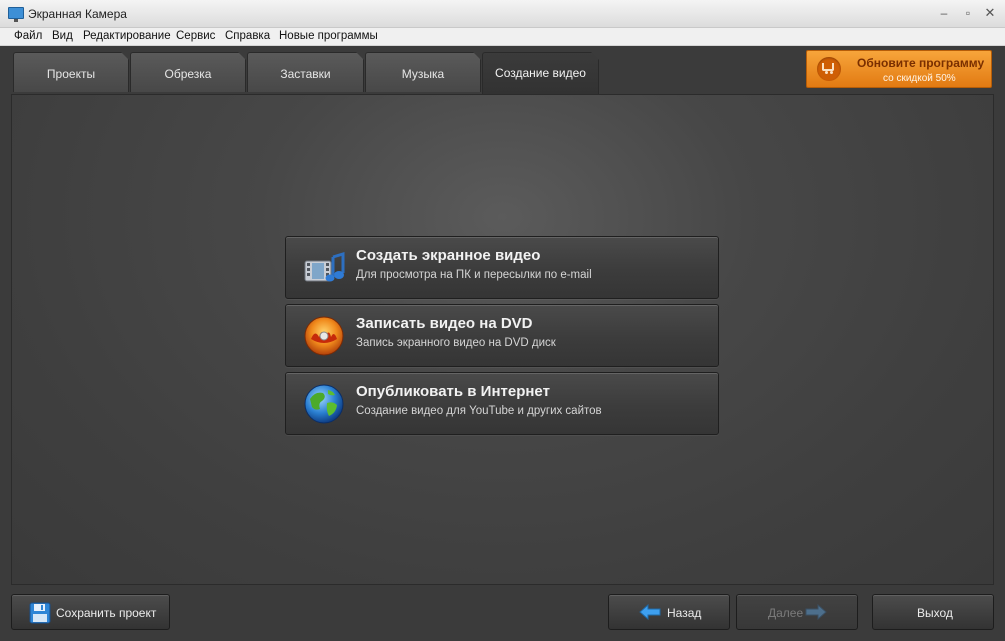  Describe the element at coordinates (968, 13) in the screenshot. I see `maximize-icon: ▫` at that location.